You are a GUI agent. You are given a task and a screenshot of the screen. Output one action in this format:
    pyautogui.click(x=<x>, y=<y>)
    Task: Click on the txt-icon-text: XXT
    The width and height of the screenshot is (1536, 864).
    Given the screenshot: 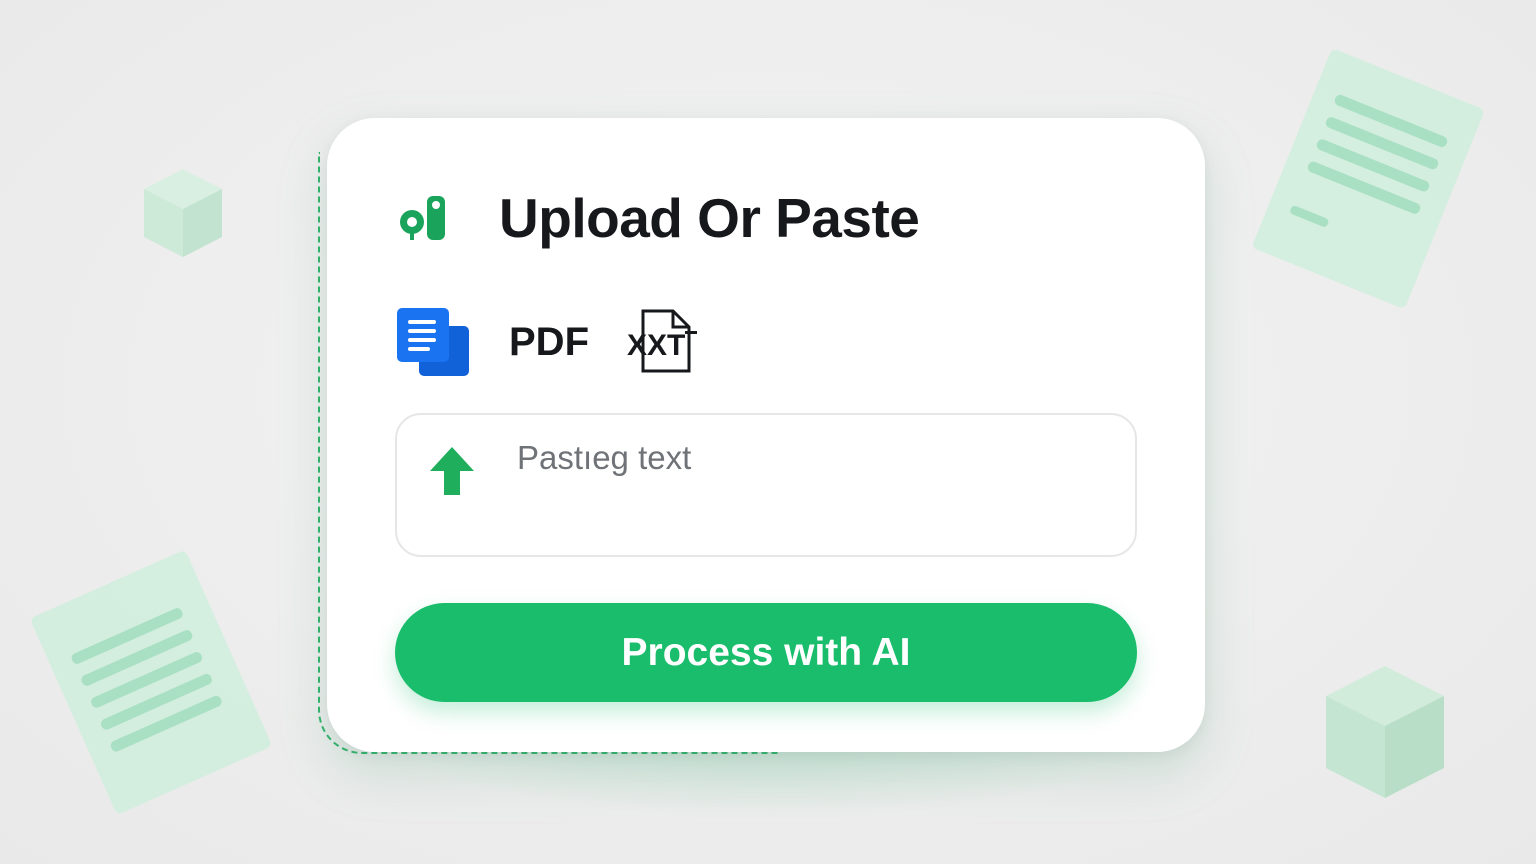 What is the action you would take?
    pyautogui.click(x=656, y=345)
    